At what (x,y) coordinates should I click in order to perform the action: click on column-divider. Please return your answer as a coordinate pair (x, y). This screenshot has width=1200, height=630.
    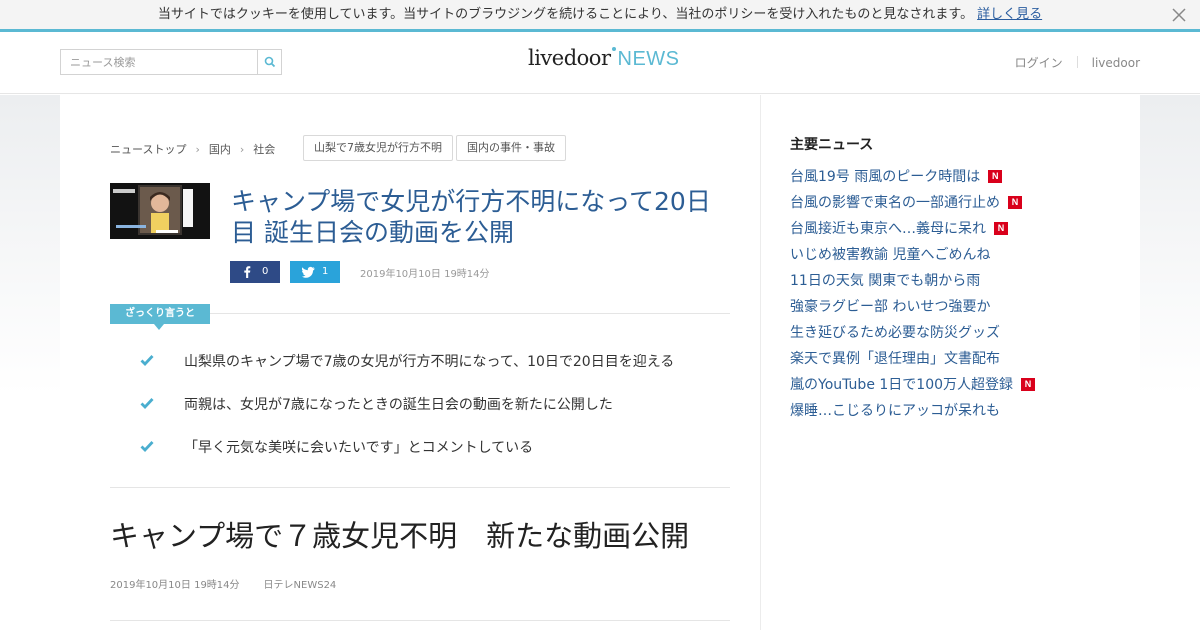
    Looking at the image, I should click on (760, 362).